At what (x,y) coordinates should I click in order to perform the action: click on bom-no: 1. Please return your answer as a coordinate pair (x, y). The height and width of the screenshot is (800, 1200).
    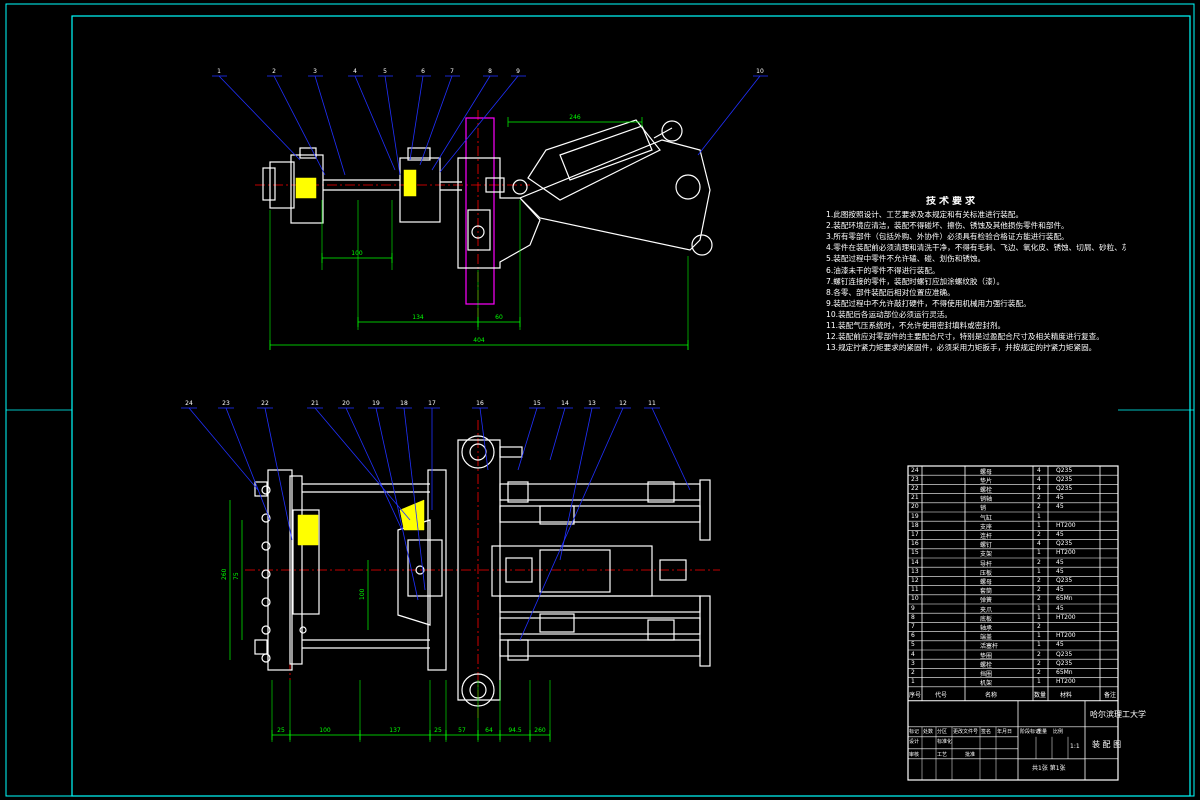
    Looking at the image, I should click on (913, 682).